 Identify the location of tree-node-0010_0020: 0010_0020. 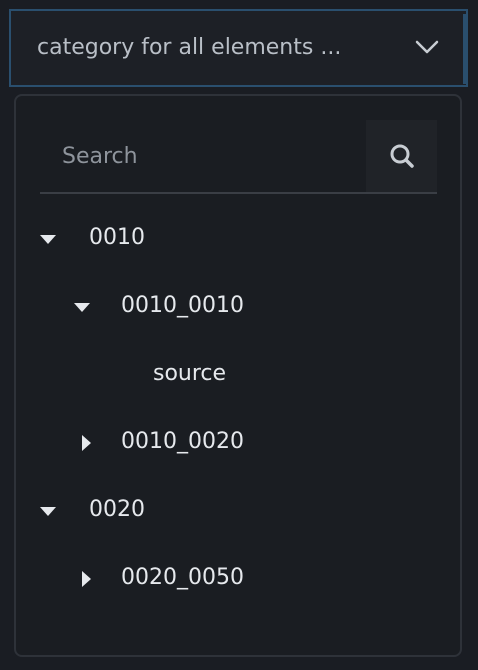
(238, 443).